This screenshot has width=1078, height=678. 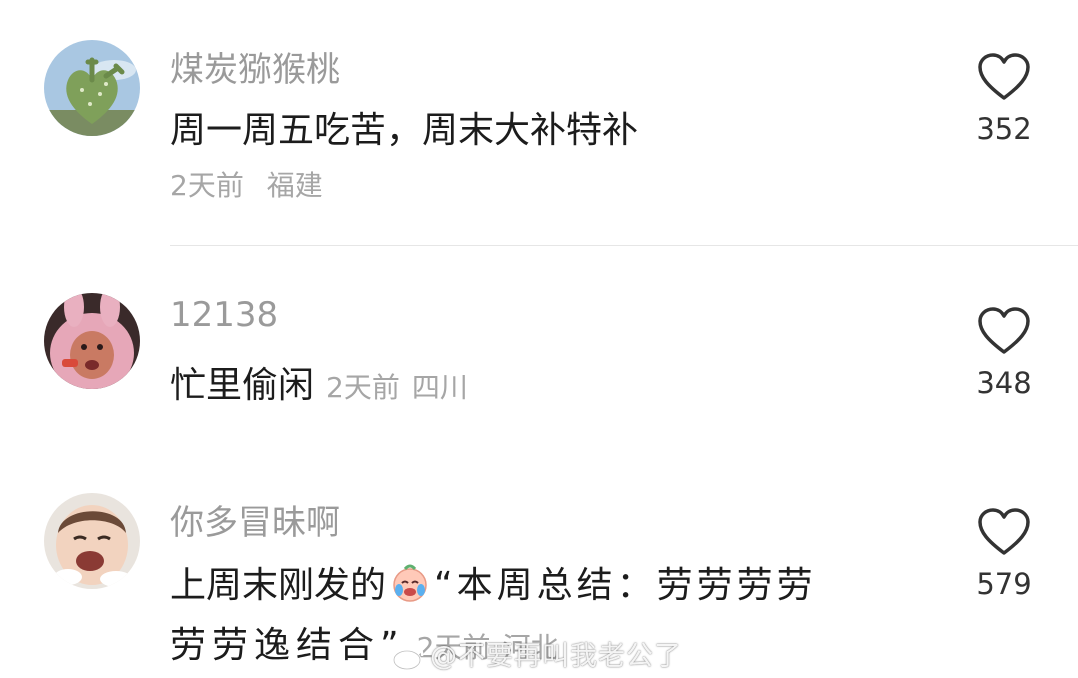 I want to click on like-button: 348, so click(x=1004, y=353).